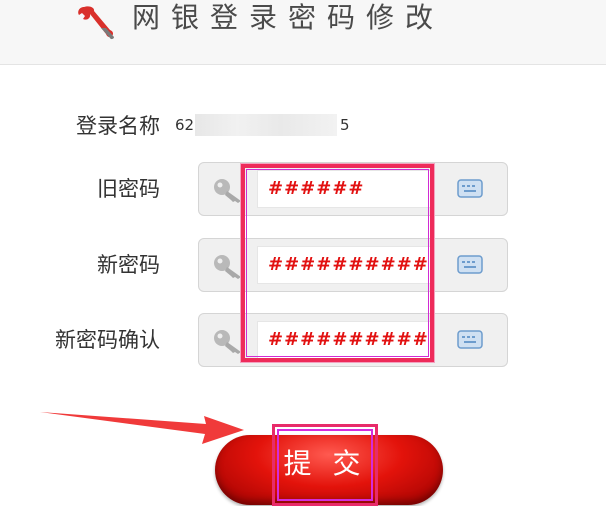  I want to click on login-name-label: 登录名称, so click(118, 126).